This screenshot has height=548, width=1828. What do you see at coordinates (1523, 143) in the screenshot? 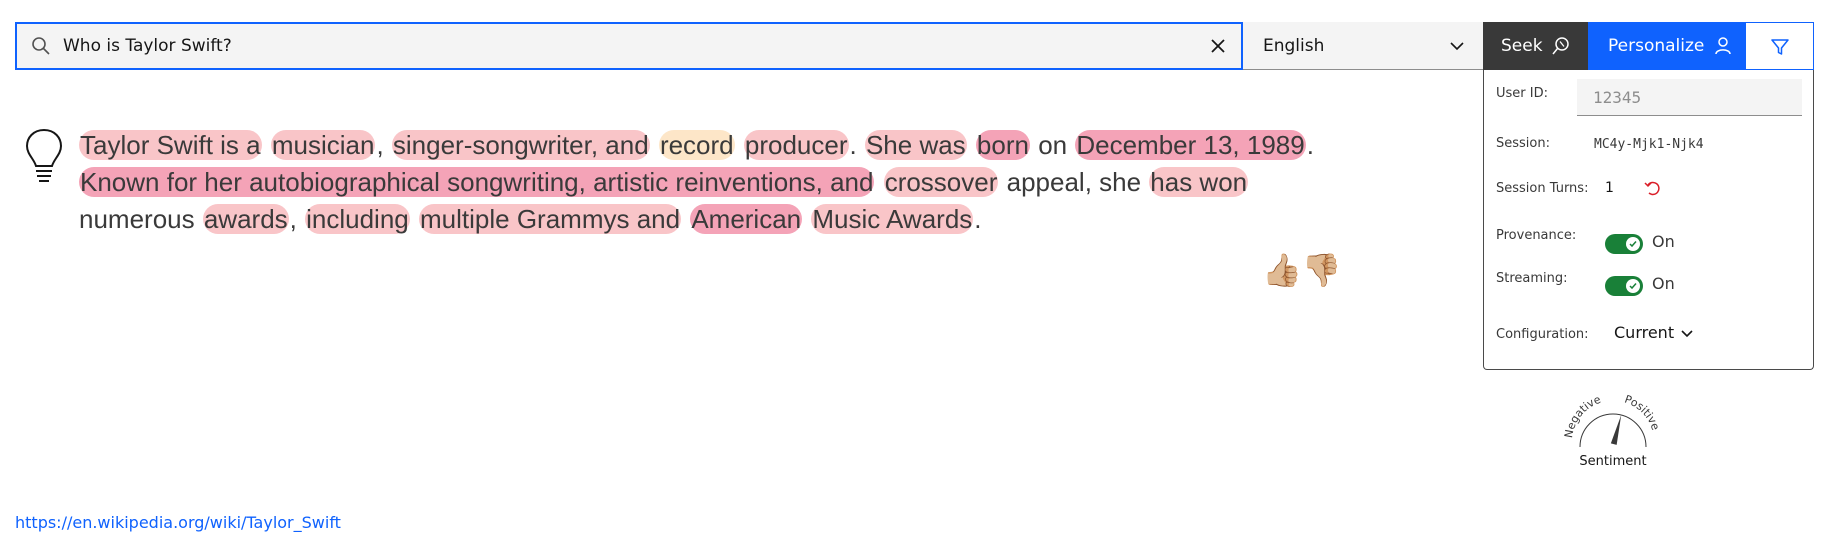
I see `session-label: Session:` at bounding box center [1523, 143].